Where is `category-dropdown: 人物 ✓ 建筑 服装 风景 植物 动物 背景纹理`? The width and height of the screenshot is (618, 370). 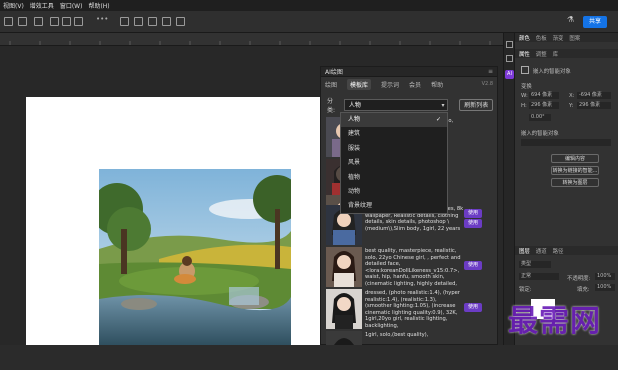
category-dropdown: 人物 ✓ 建筑 服装 风景 植物 动物 背景纹理 is located at coordinates (394, 163).